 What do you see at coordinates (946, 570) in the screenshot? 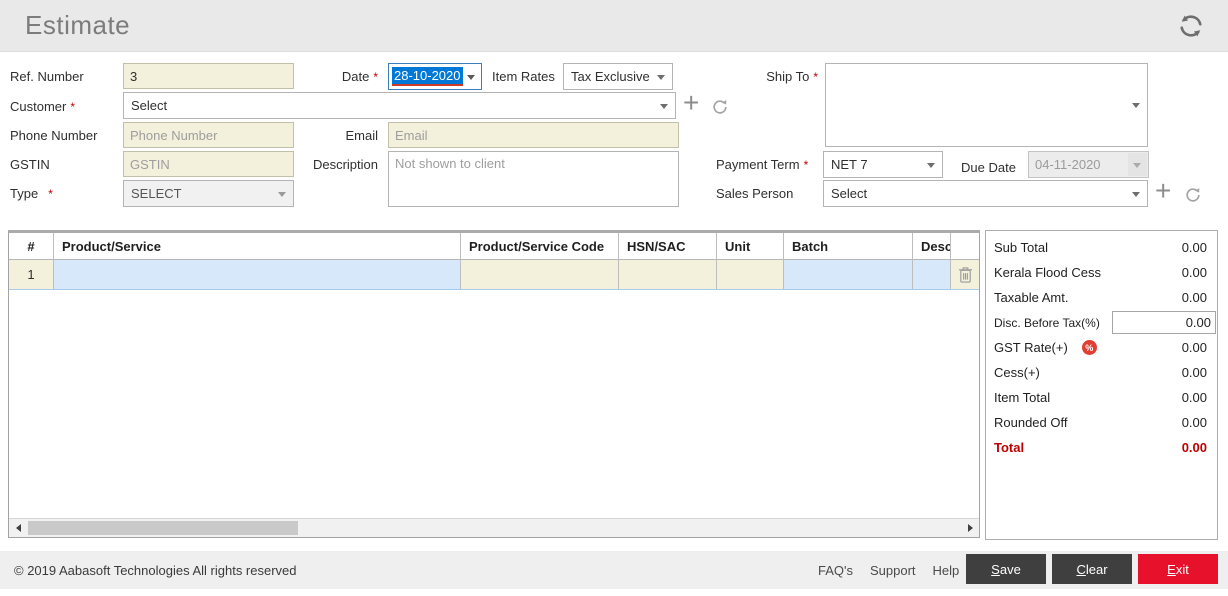
I see `help-link: Help` at bounding box center [946, 570].